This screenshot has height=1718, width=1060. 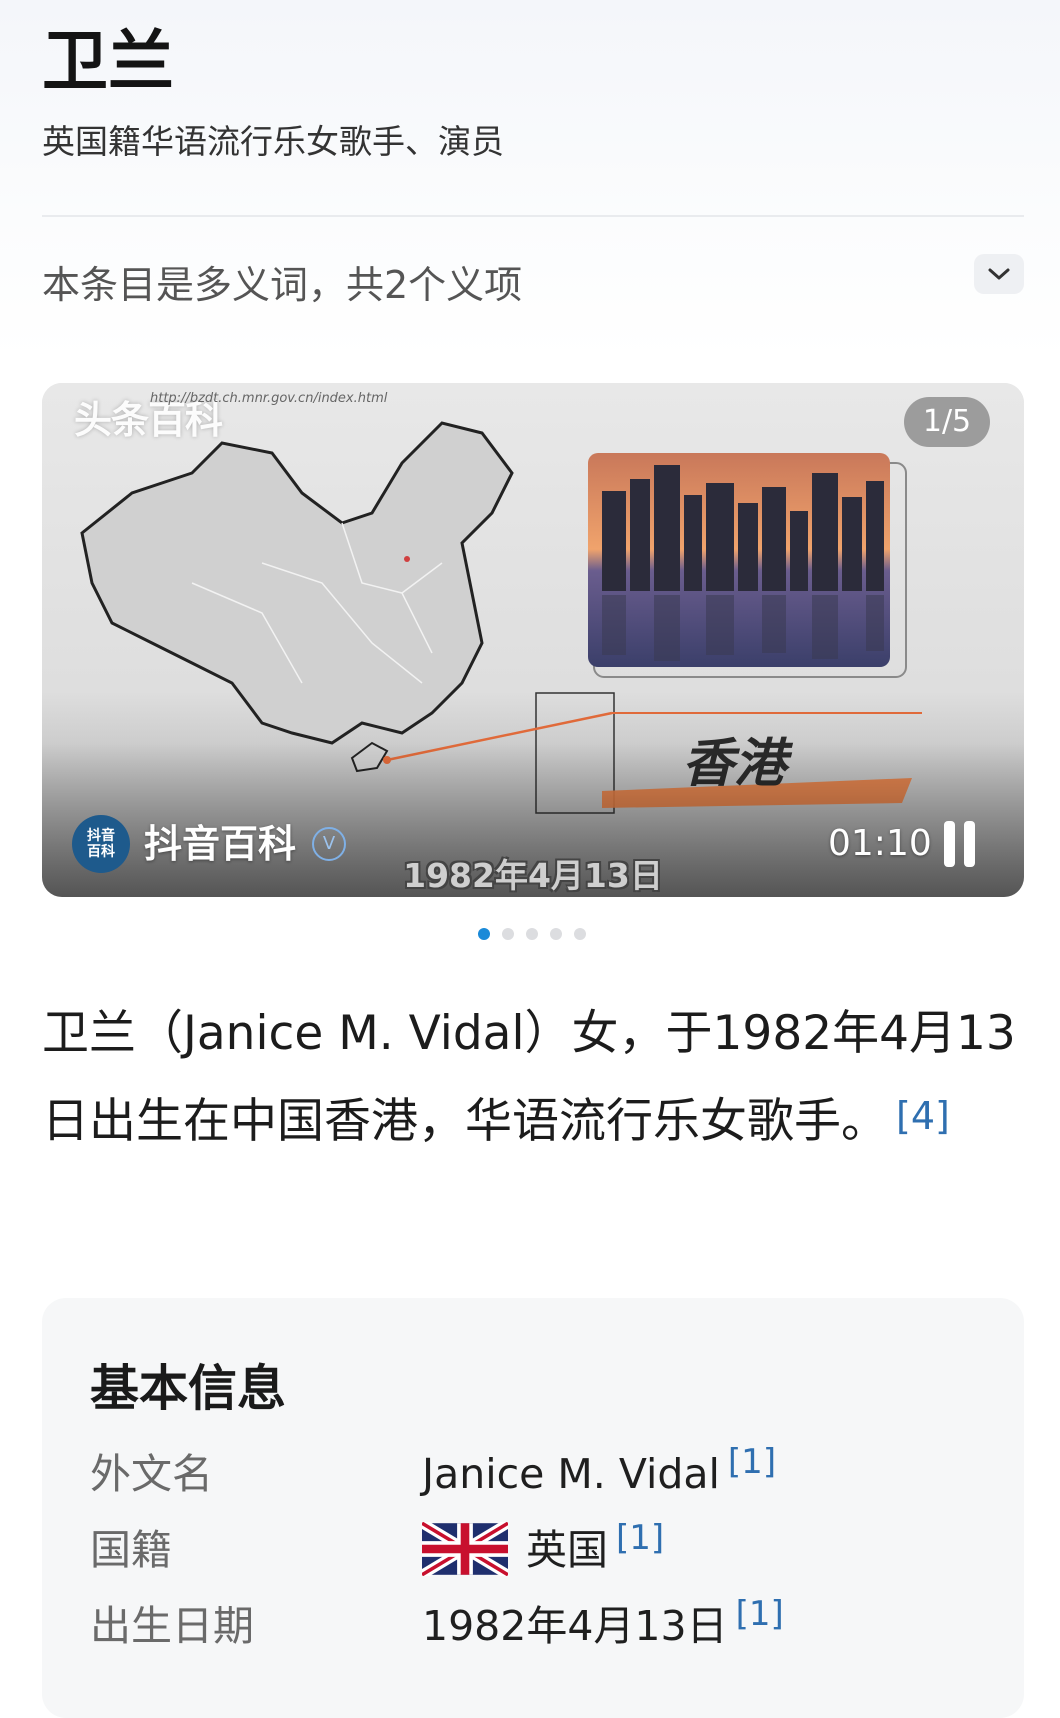 I want to click on foreign-name-value: Janice M. Vidal, so click(x=571, y=1474).